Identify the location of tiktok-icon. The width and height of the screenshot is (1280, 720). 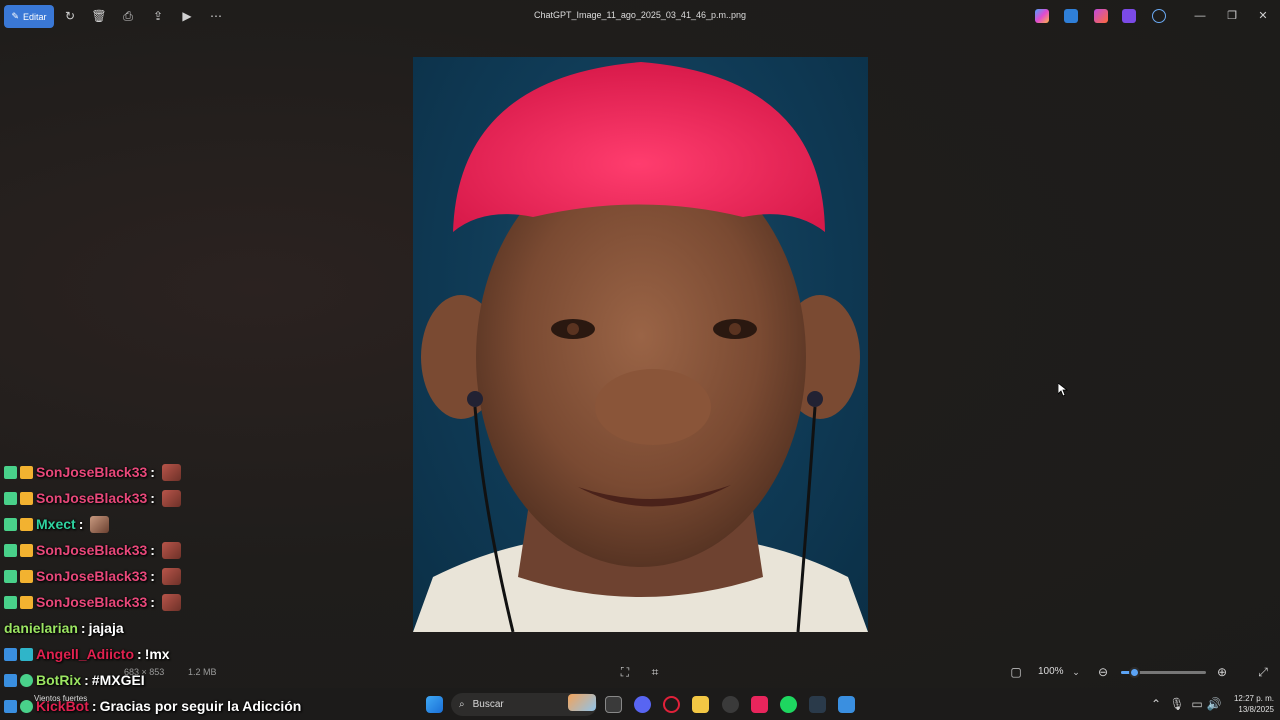
(759, 704).